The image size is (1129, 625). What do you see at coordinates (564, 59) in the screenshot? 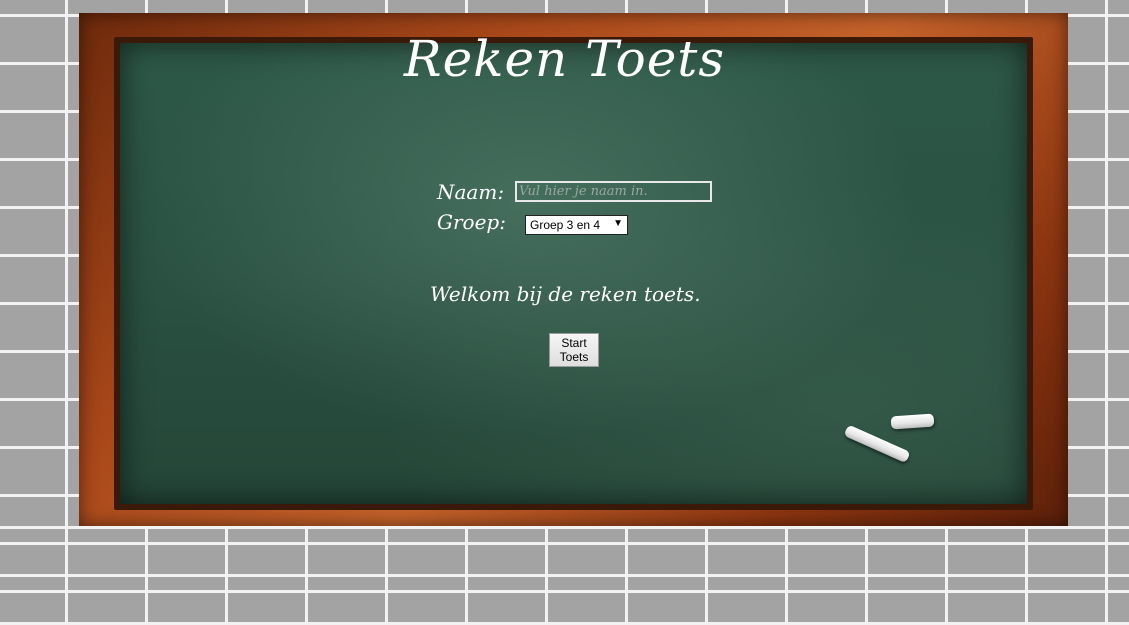
I see `page-title: Reken Toets` at bounding box center [564, 59].